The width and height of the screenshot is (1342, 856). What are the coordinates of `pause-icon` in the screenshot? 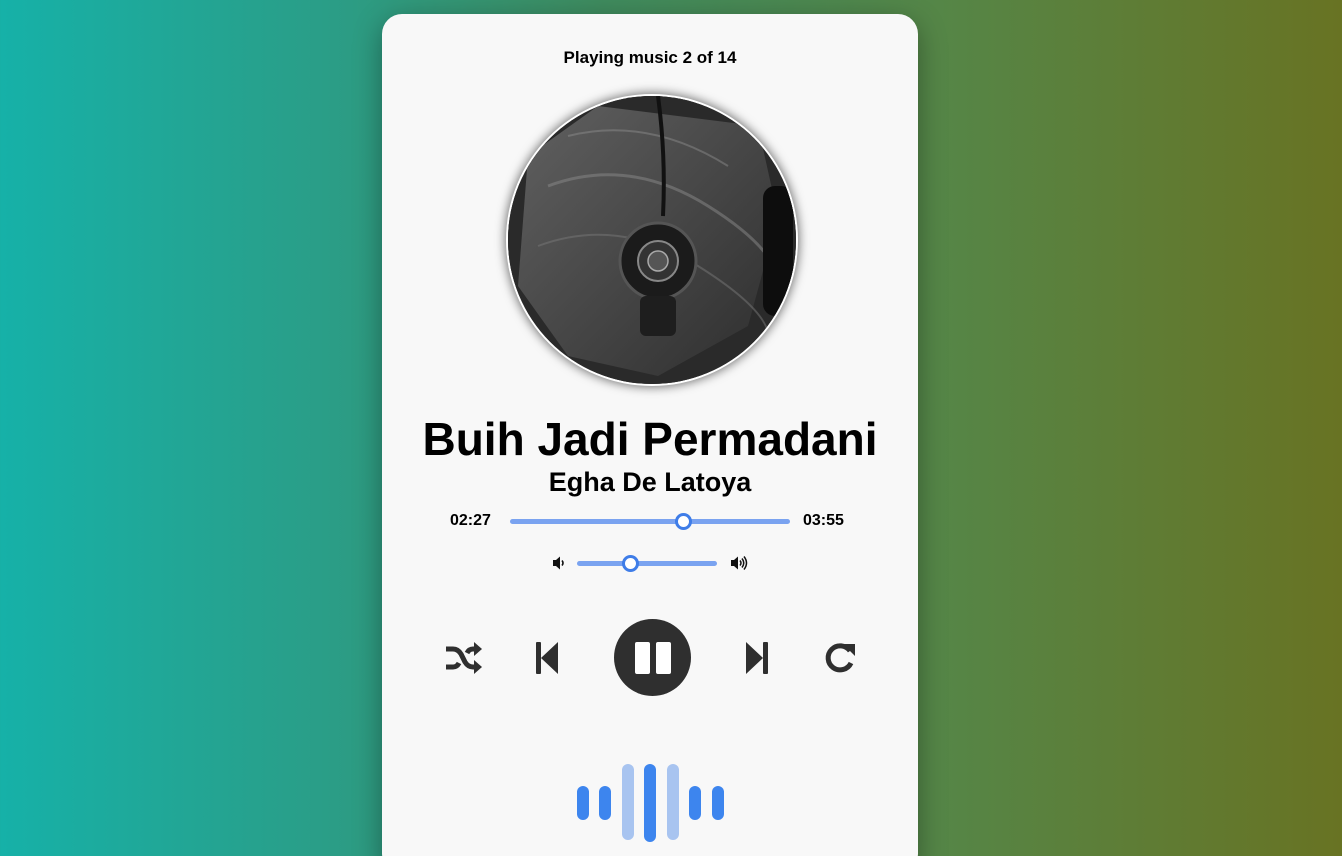 It's located at (652, 657).